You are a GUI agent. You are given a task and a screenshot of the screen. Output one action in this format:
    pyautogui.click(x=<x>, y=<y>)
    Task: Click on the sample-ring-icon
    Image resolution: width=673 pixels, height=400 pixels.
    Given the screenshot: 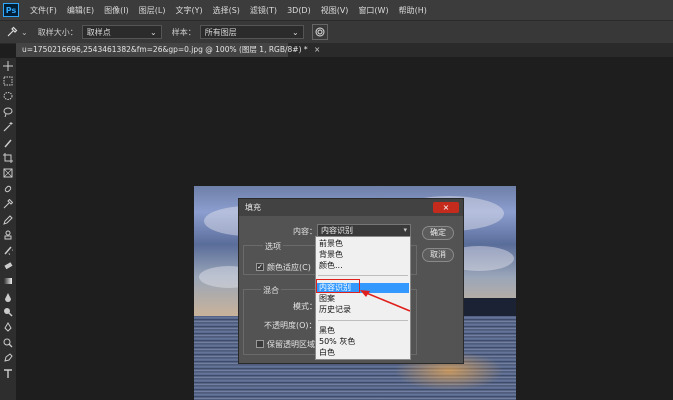 What is the action you would take?
    pyautogui.click(x=319, y=32)
    